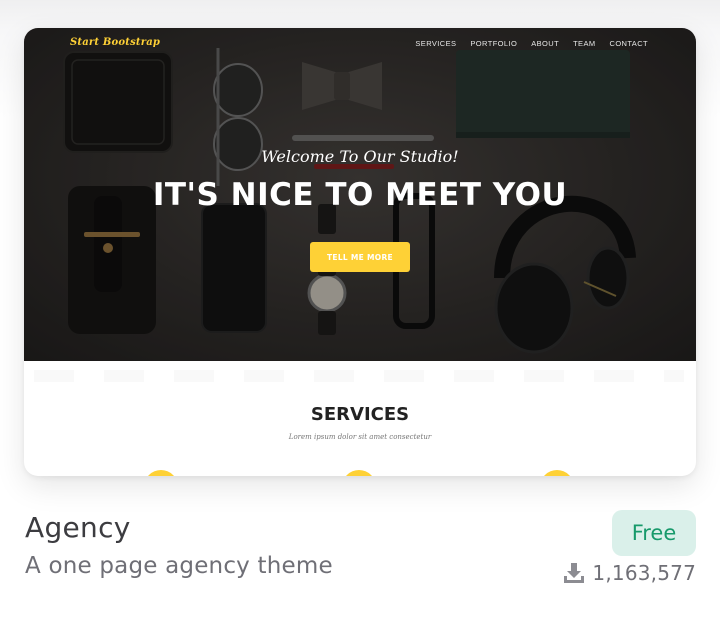 This screenshot has height=622, width=720. What do you see at coordinates (436, 43) in the screenshot?
I see `preview-nav-services: SERVICES` at bounding box center [436, 43].